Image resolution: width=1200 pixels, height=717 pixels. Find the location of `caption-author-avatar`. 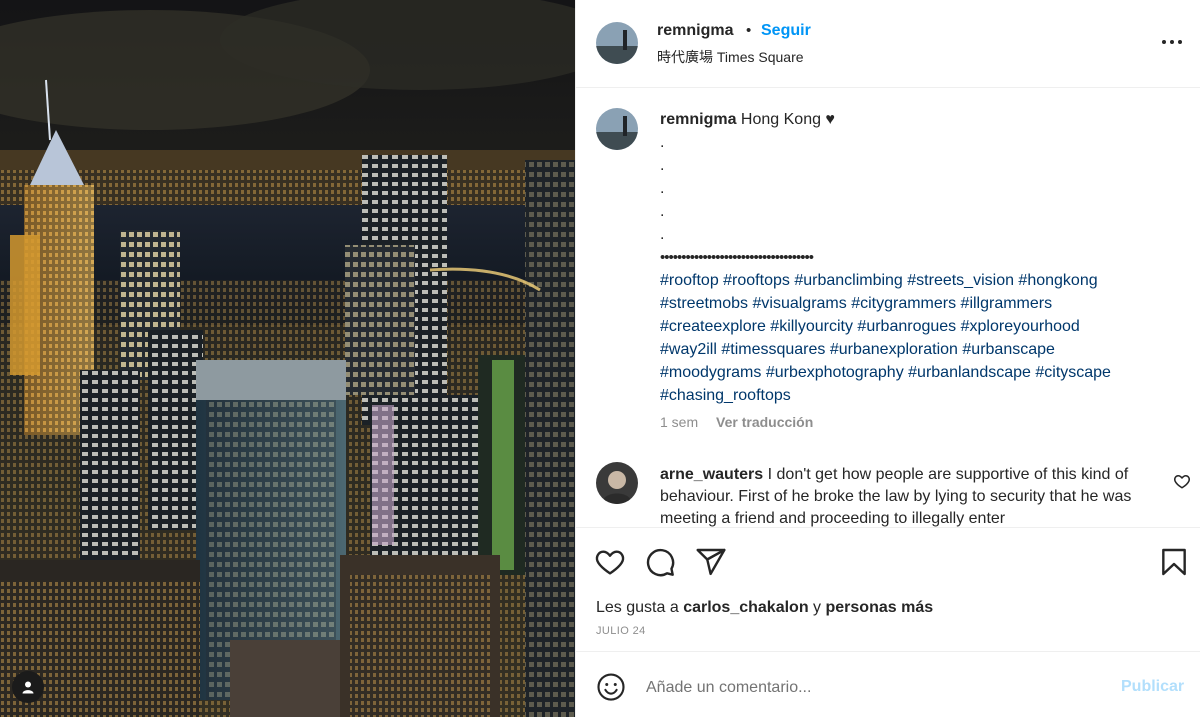

caption-author-avatar is located at coordinates (617, 129).